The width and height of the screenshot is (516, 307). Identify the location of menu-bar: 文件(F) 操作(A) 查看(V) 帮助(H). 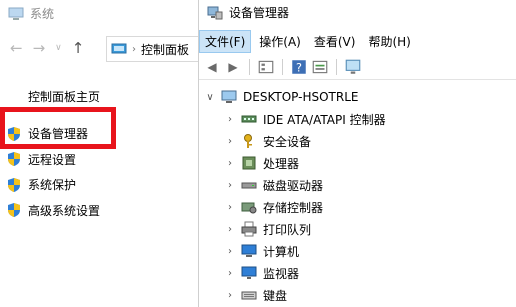
(357, 41).